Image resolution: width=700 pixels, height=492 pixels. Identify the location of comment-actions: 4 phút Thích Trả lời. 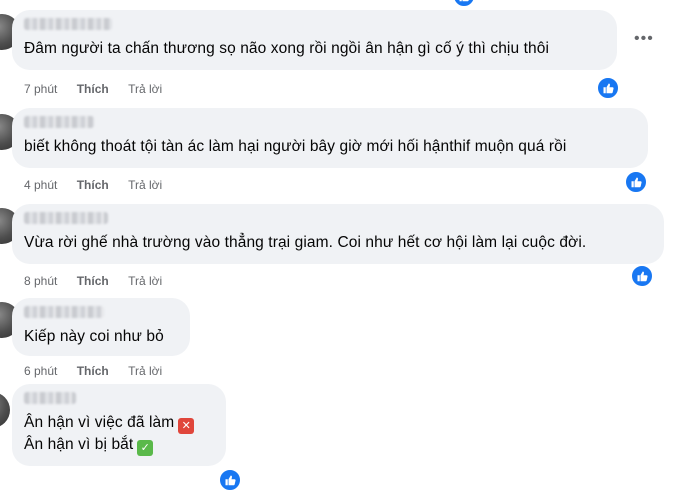
(101, 185).